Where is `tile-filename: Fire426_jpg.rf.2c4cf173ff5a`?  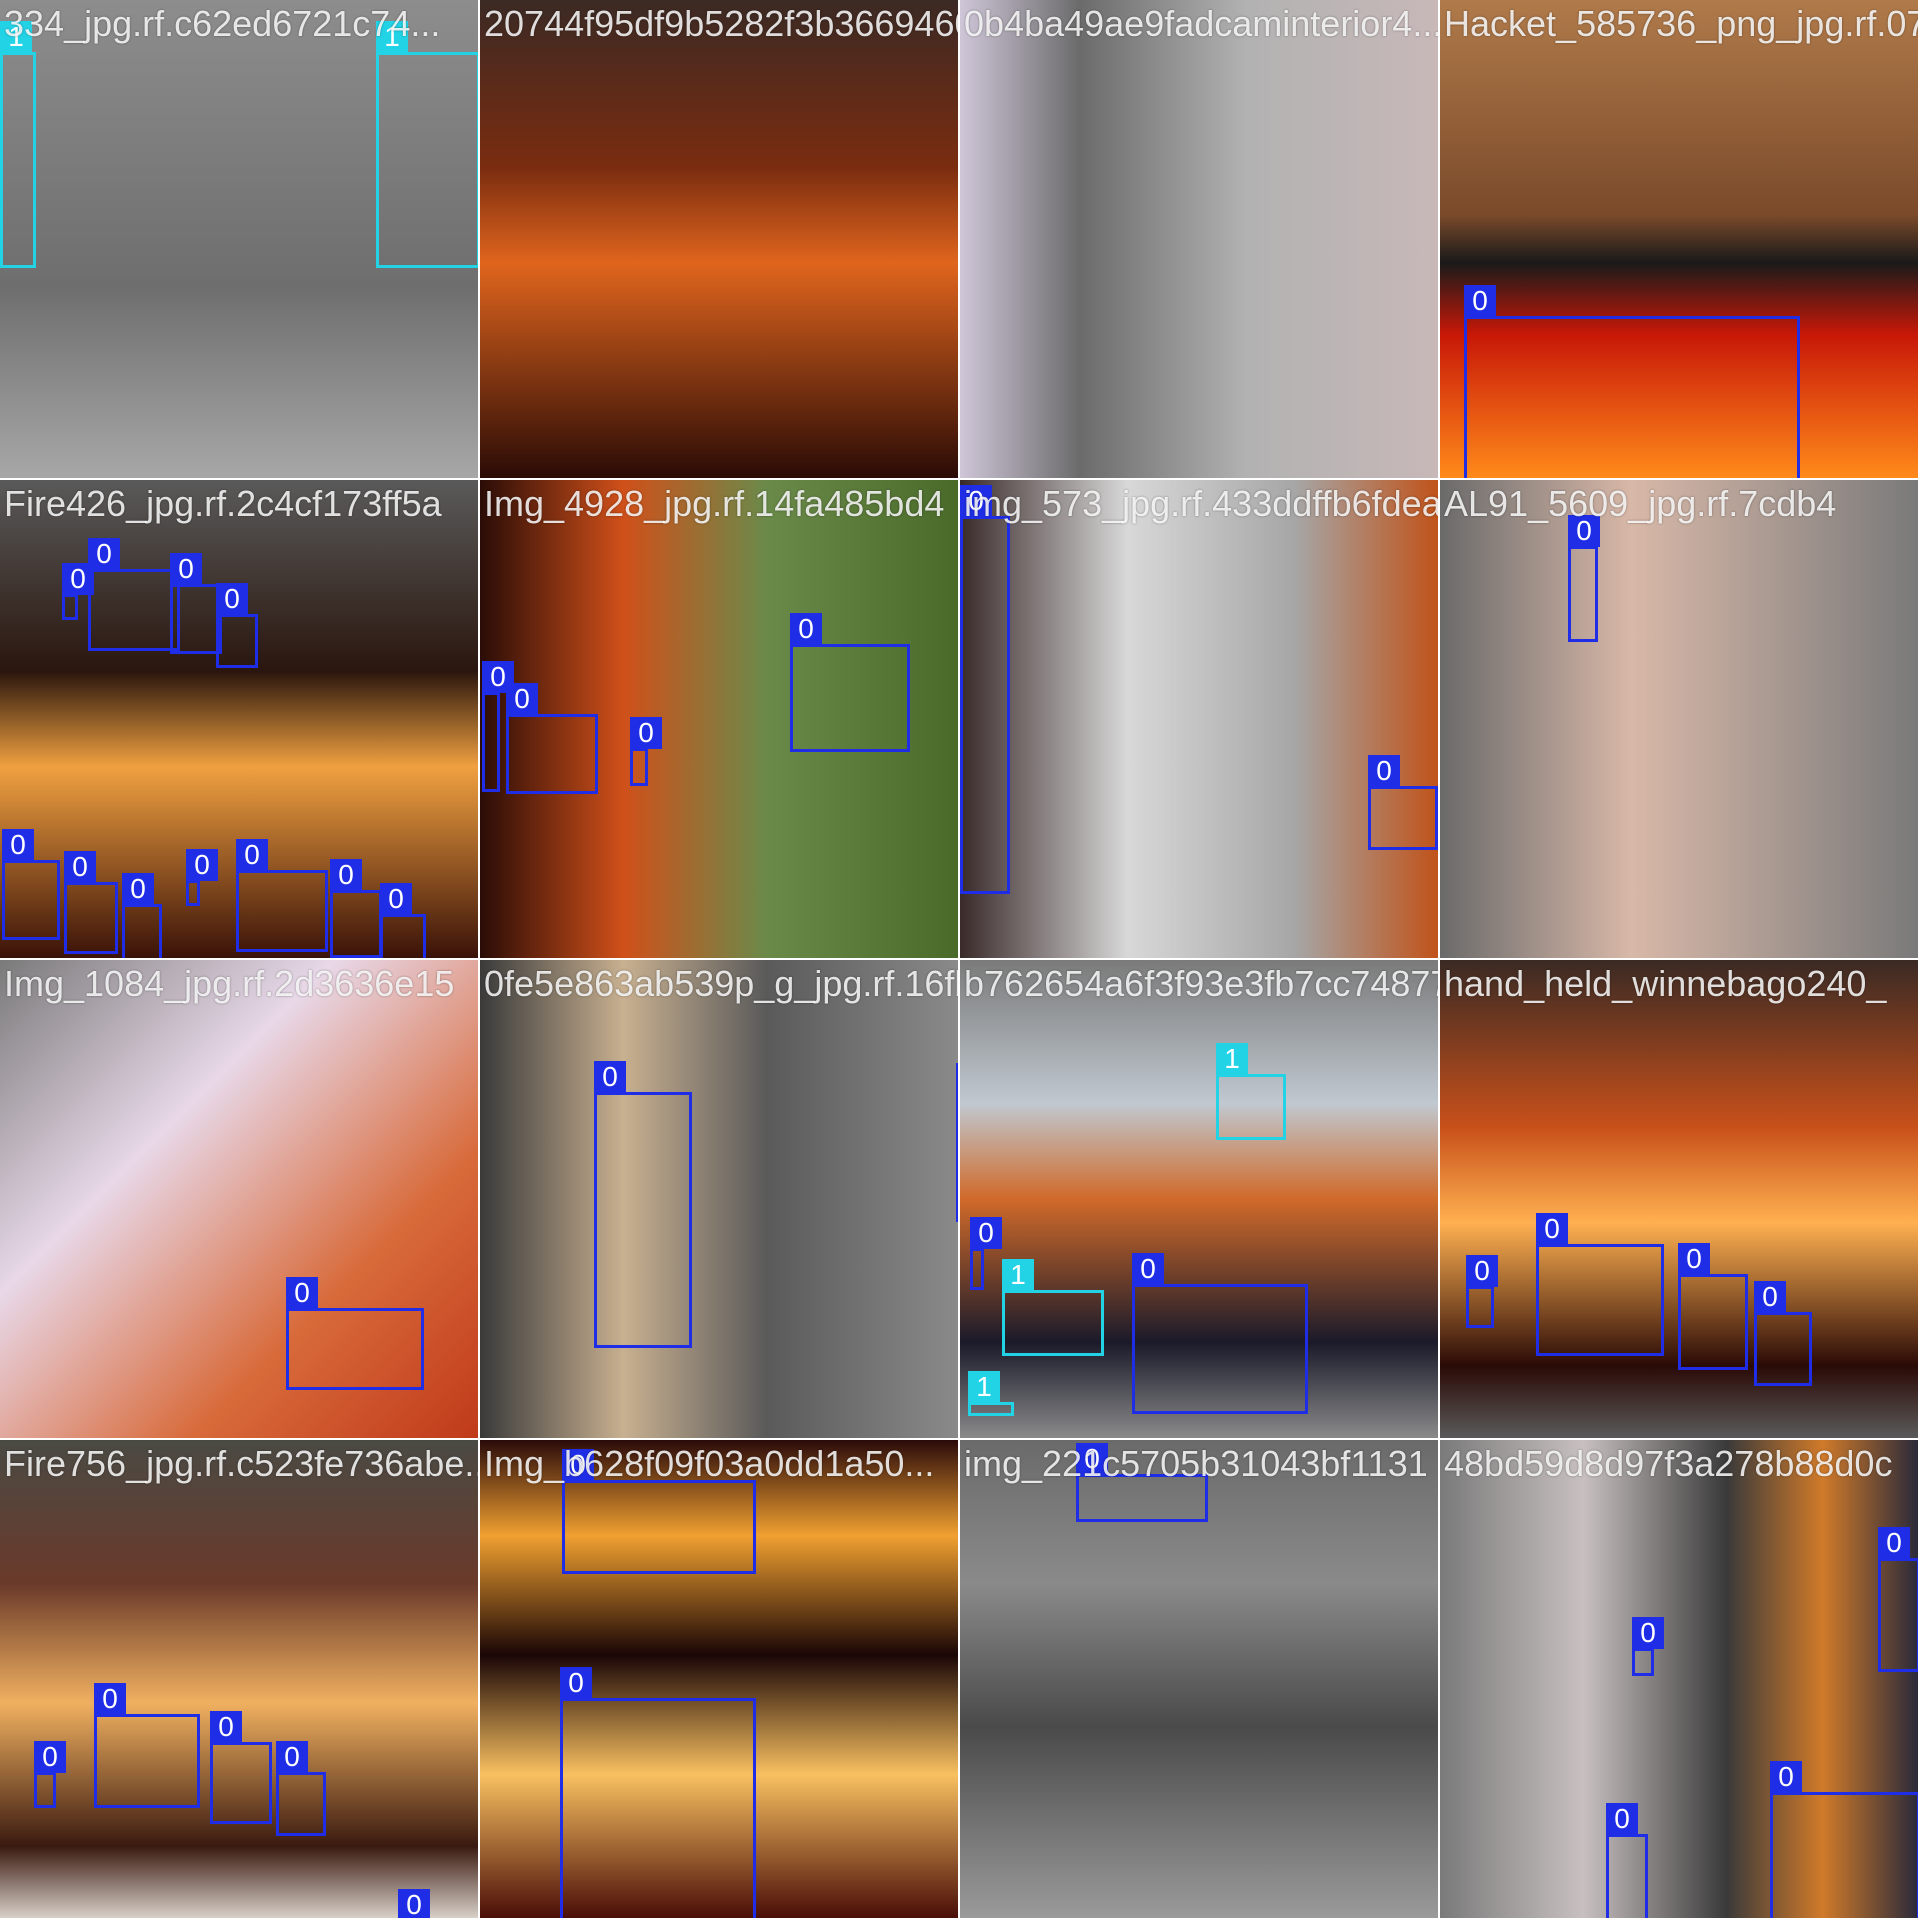 tile-filename: Fire426_jpg.rf.2c4cf173ff5a is located at coordinates (223, 503).